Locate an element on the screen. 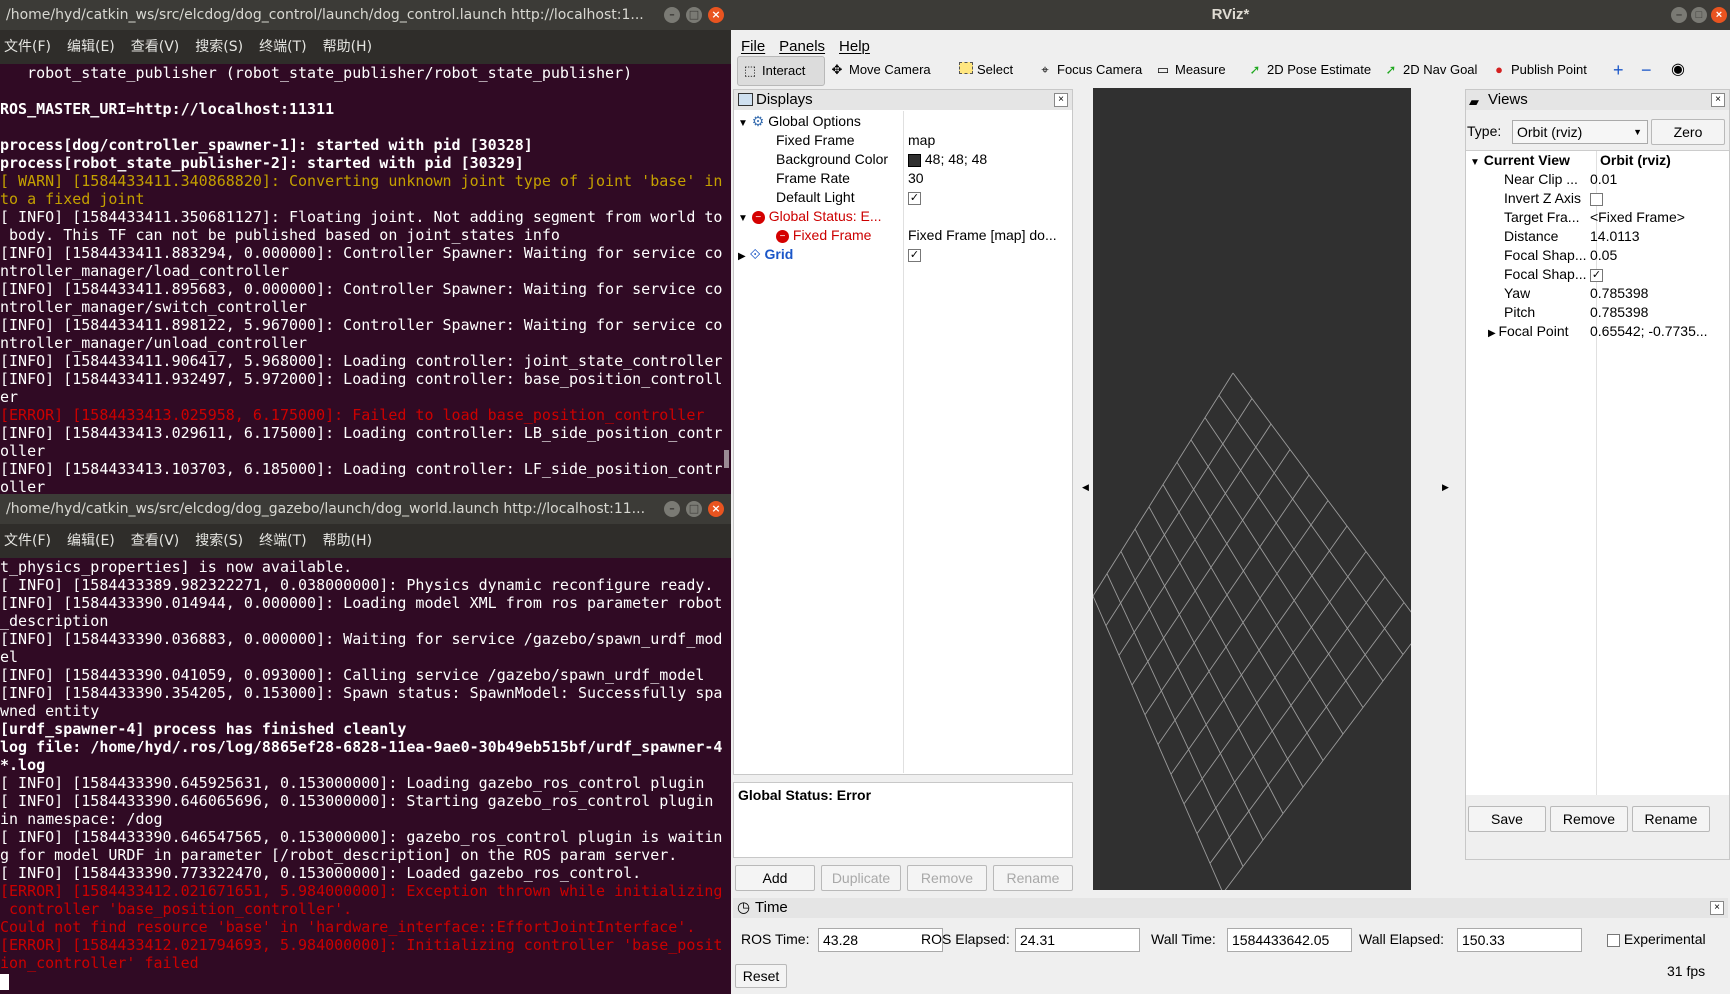 This screenshot has height=994, width=1730. collapse-left-icon: ◀ is located at coordinates (1085, 487).